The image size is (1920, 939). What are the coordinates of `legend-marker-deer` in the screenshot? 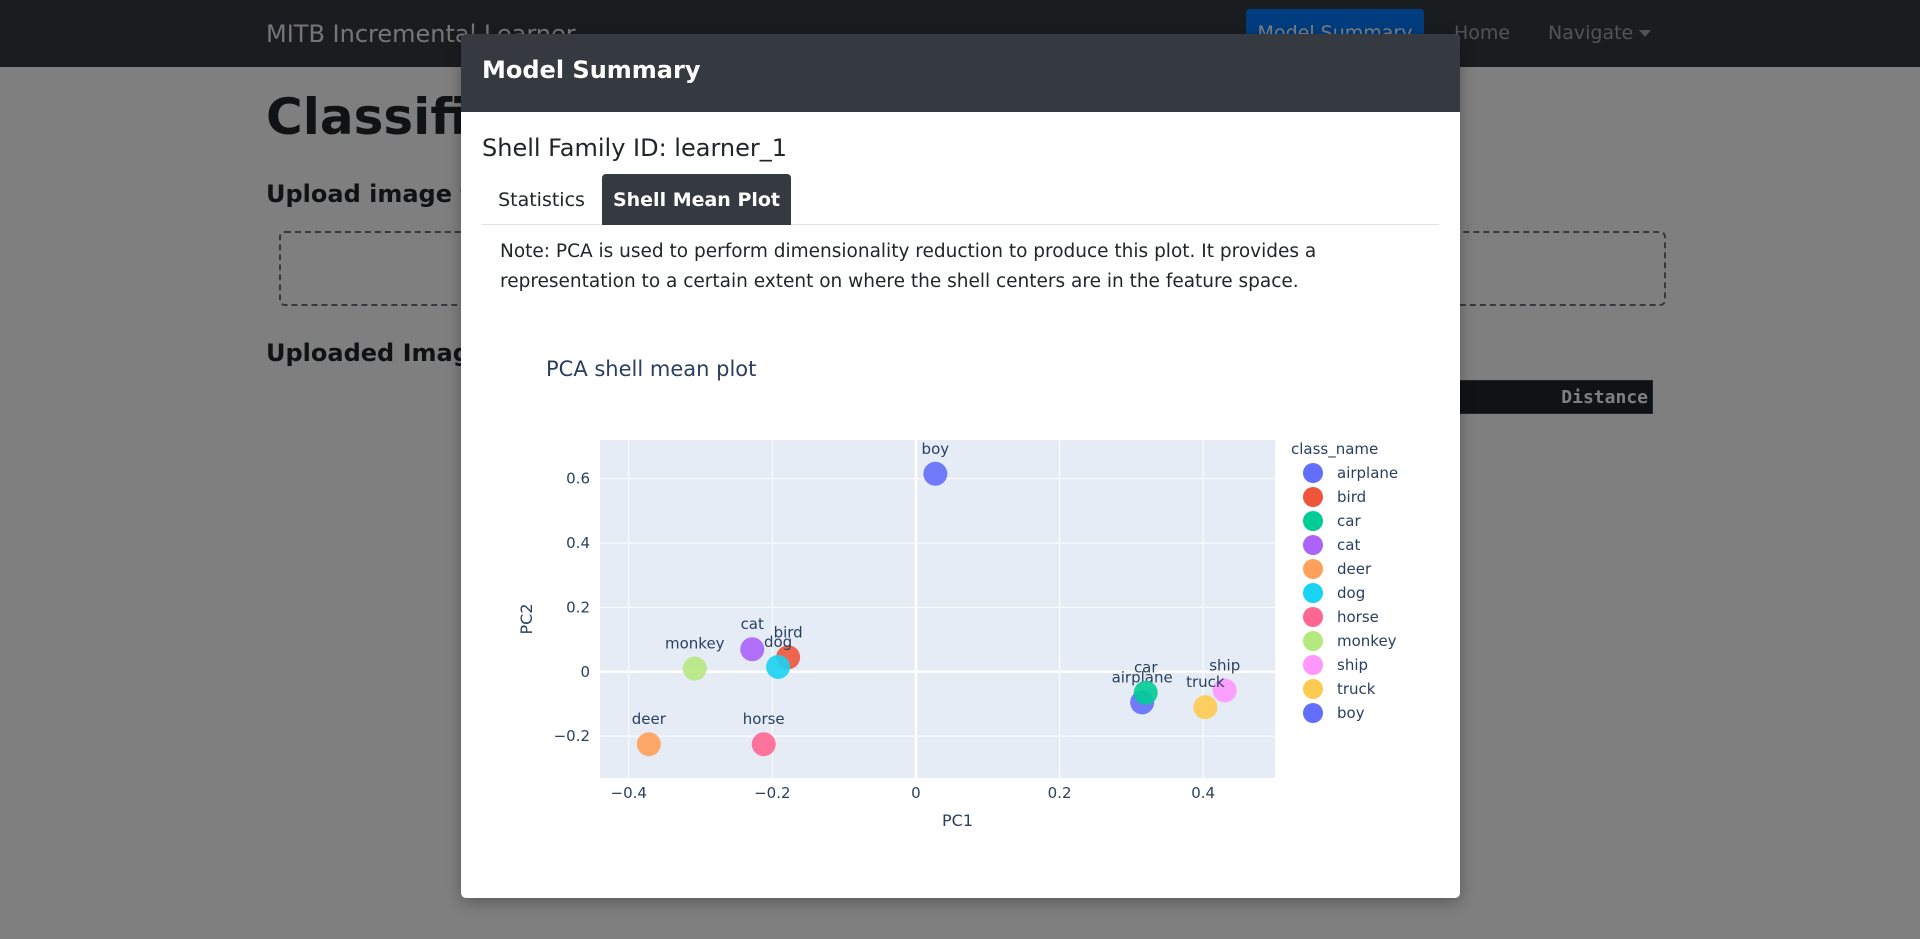 It's located at (1313, 569).